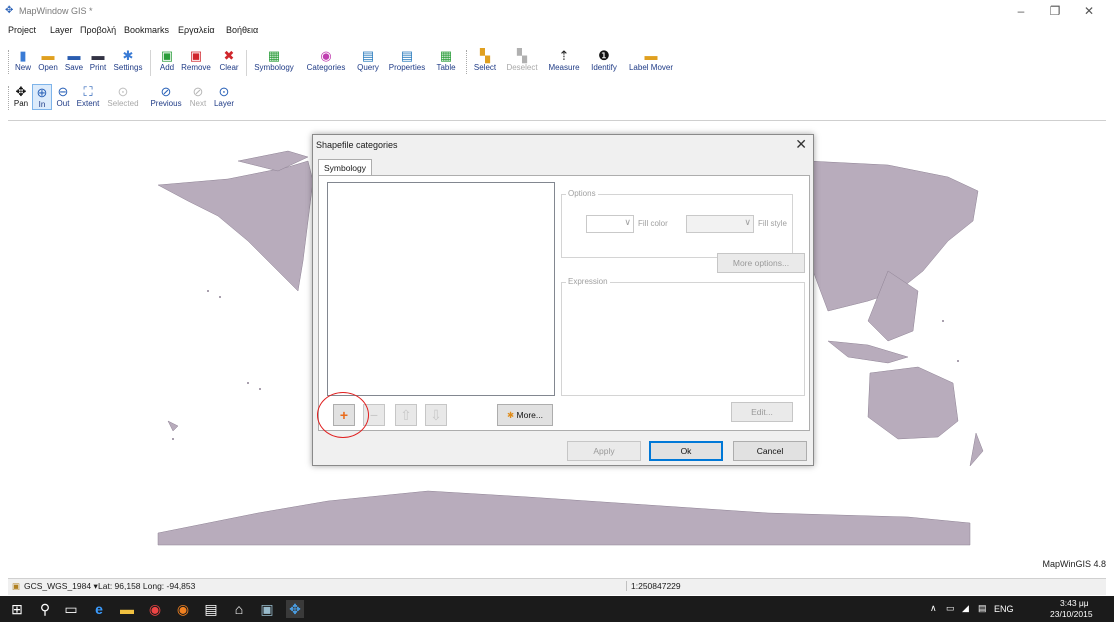 The height and width of the screenshot is (622, 1114). I want to click on add-layer-icon: ▣, so click(167, 55).